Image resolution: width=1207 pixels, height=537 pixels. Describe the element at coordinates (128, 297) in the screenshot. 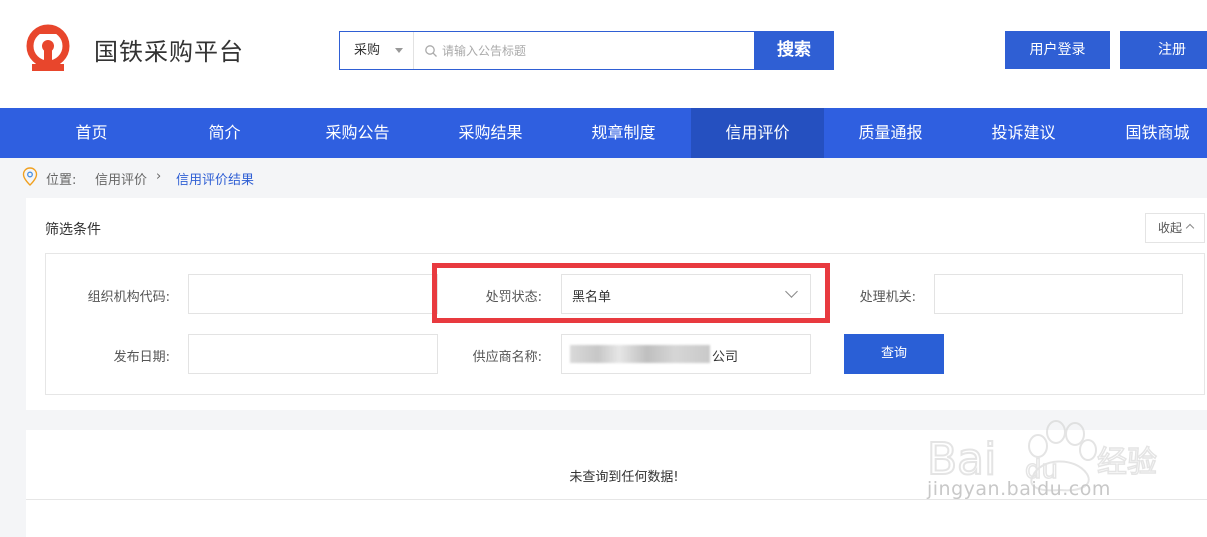

I see `org-code-label: 组织机构代码:` at that location.